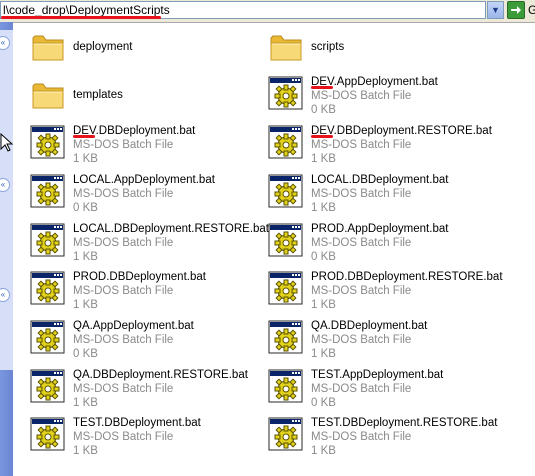  I want to click on folder-item: templates, so click(155, 98).